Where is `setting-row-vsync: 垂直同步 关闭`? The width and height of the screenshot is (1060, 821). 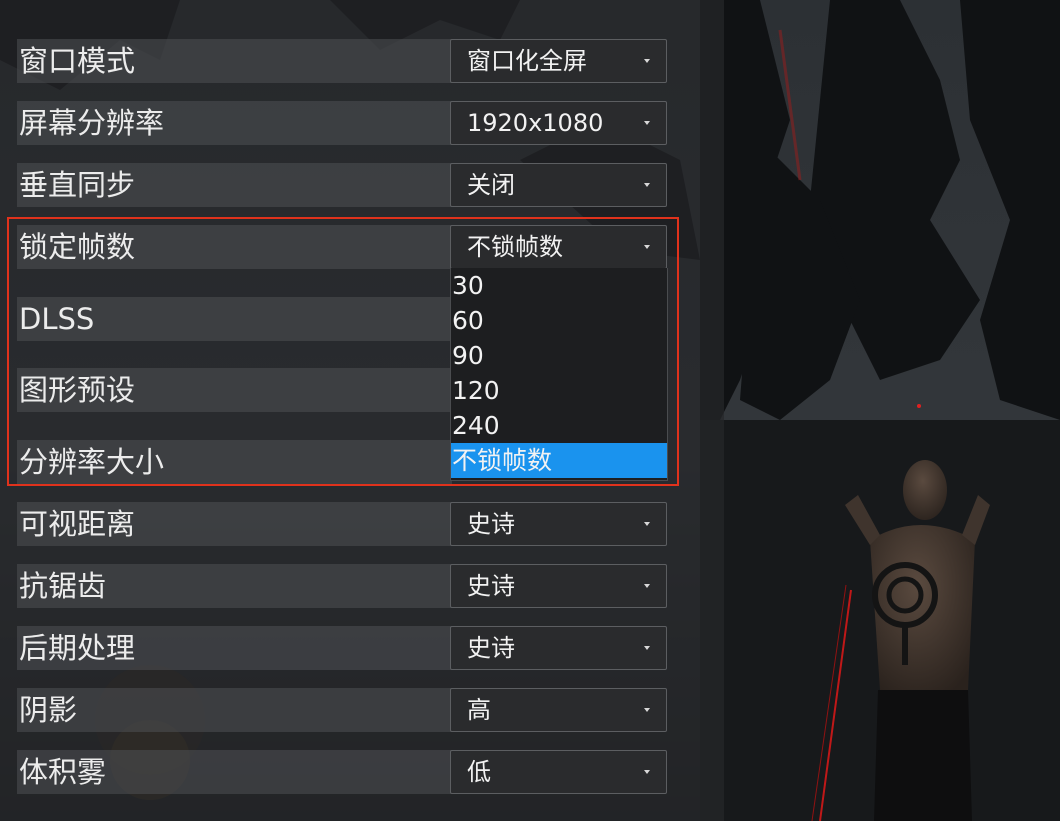 setting-row-vsync: 垂直同步 关闭 is located at coordinates (342, 185).